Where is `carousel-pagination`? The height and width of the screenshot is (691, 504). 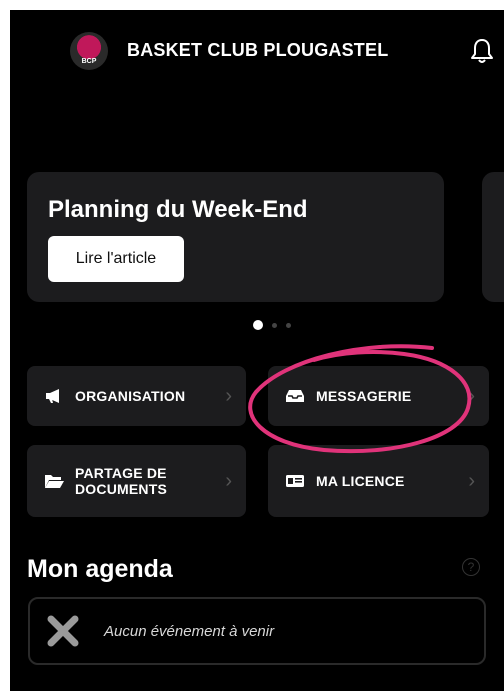 carousel-pagination is located at coordinates (272, 325).